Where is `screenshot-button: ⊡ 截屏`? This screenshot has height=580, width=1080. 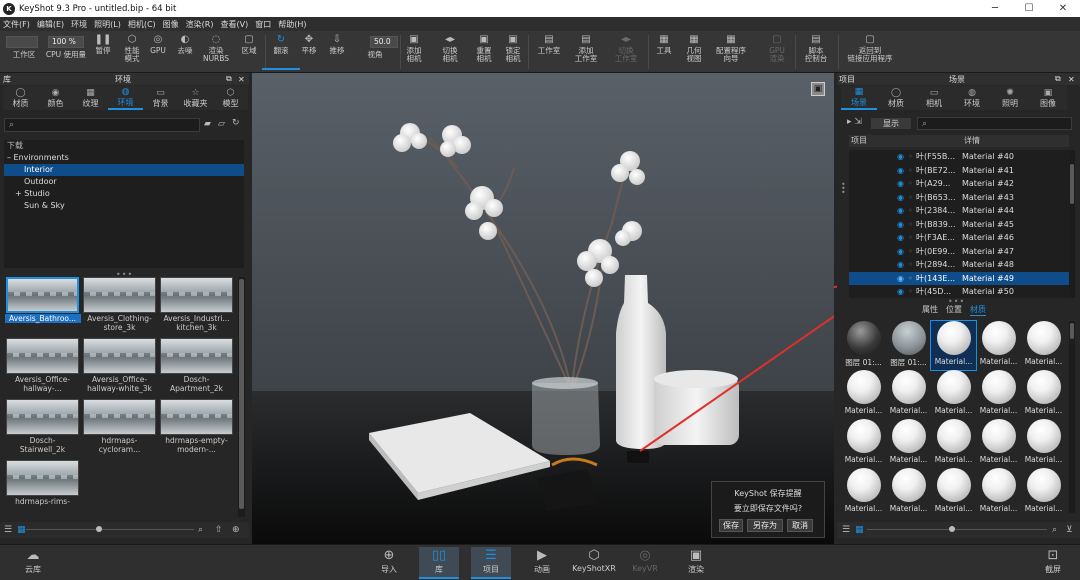 screenshot-button: ⊡ 截屏 is located at coordinates (1053, 563).